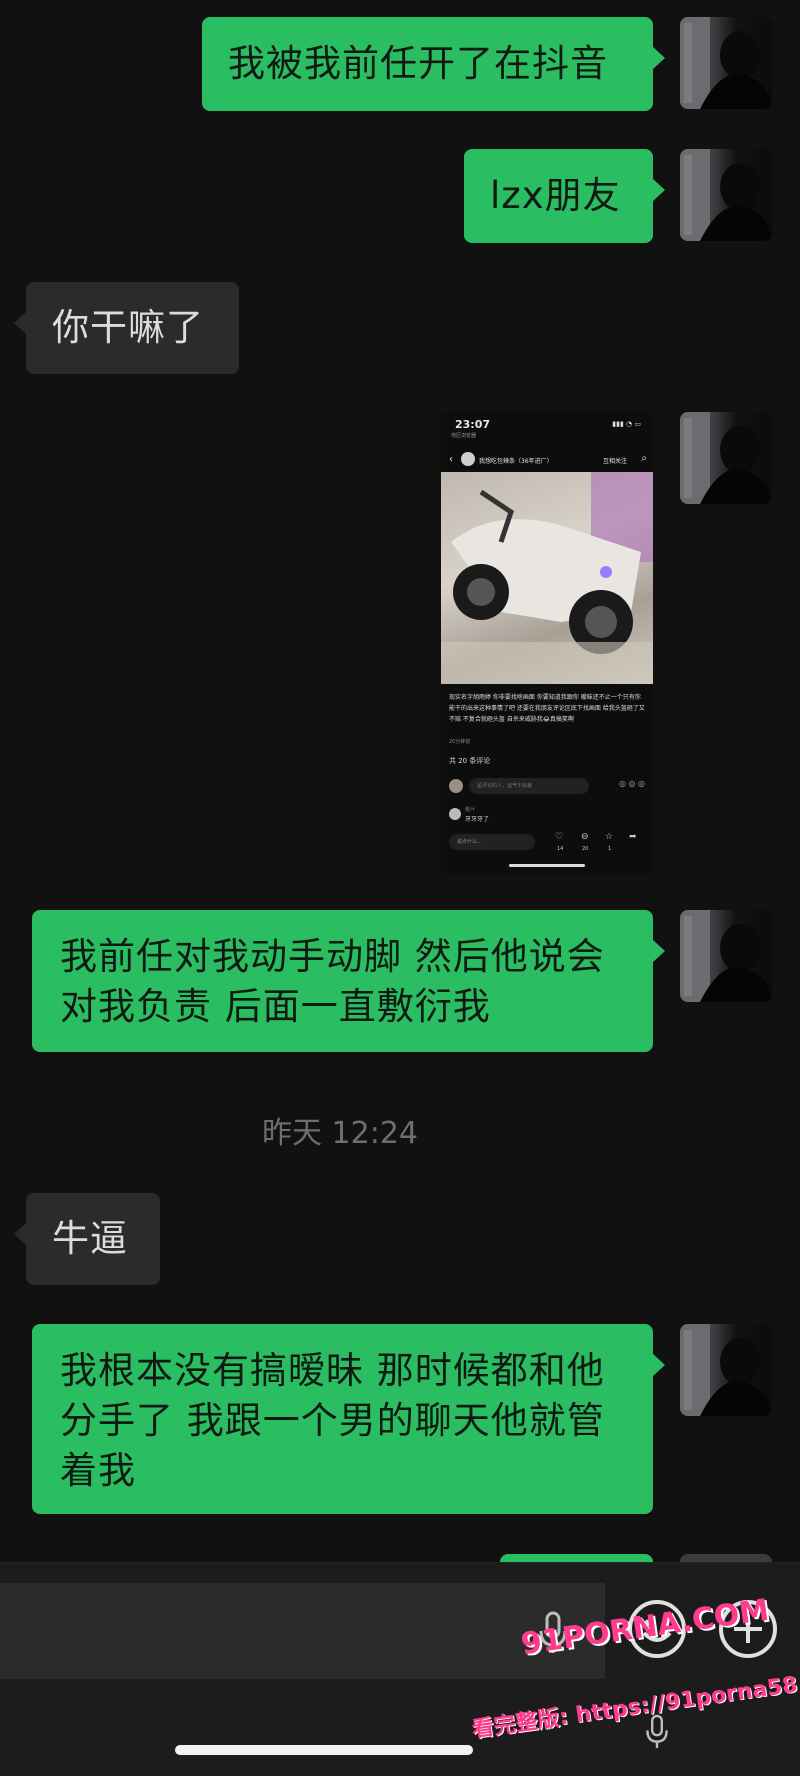 The image size is (800, 1776). Describe the element at coordinates (529, 786) in the screenshot. I see `comment-placeholder: 留评论的人，运气不会差` at that location.